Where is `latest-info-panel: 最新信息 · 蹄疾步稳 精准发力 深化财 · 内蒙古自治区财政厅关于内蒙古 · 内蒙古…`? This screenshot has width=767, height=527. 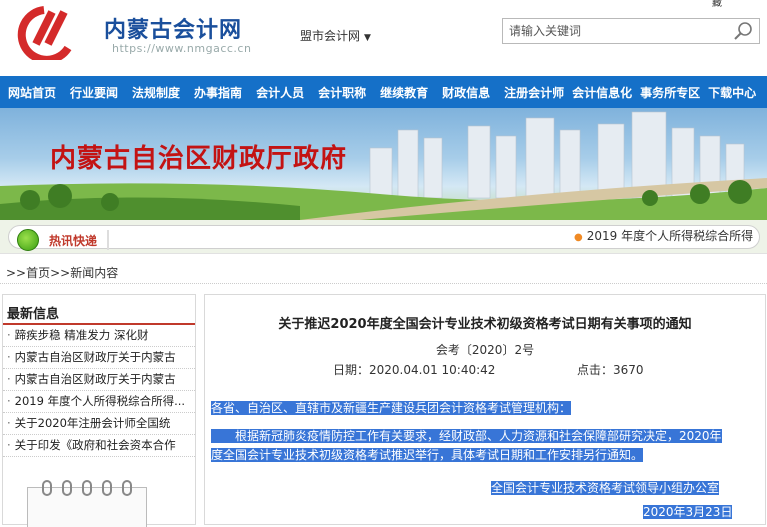 latest-info-panel: 最新信息 · 蹄疾步稳 精准发力 深化财 · 内蒙古自治区财政厅关于内蒙古 · 内蒙古… is located at coordinates (99, 410).